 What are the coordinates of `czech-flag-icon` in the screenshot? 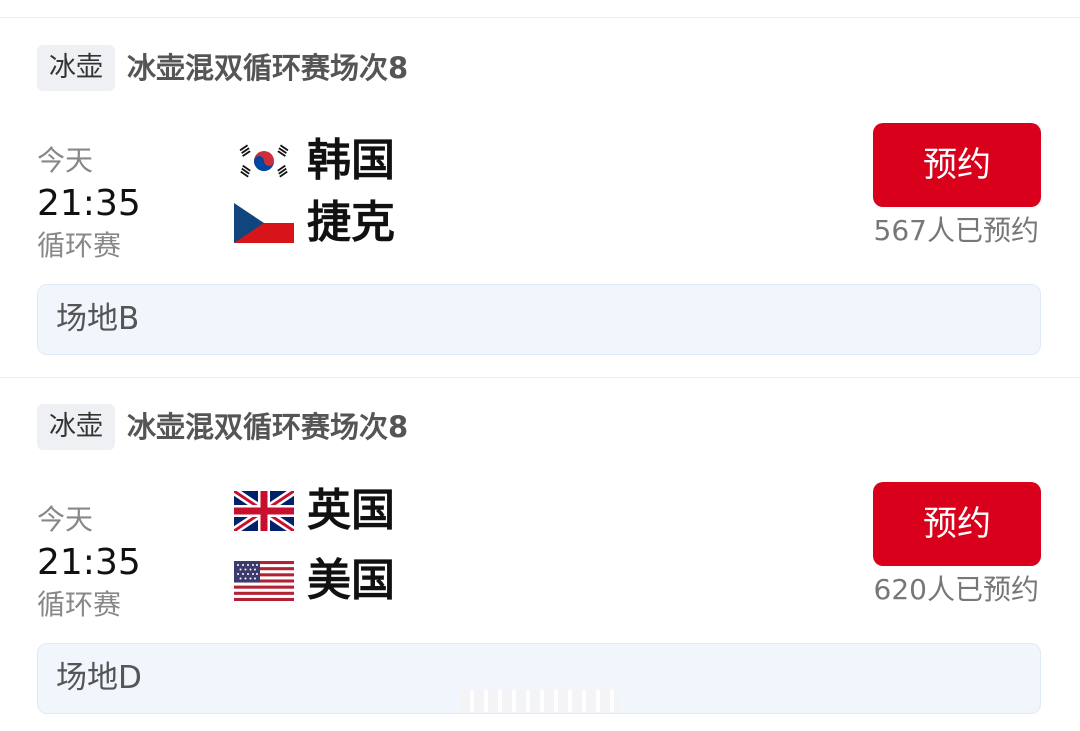 It's located at (264, 223).